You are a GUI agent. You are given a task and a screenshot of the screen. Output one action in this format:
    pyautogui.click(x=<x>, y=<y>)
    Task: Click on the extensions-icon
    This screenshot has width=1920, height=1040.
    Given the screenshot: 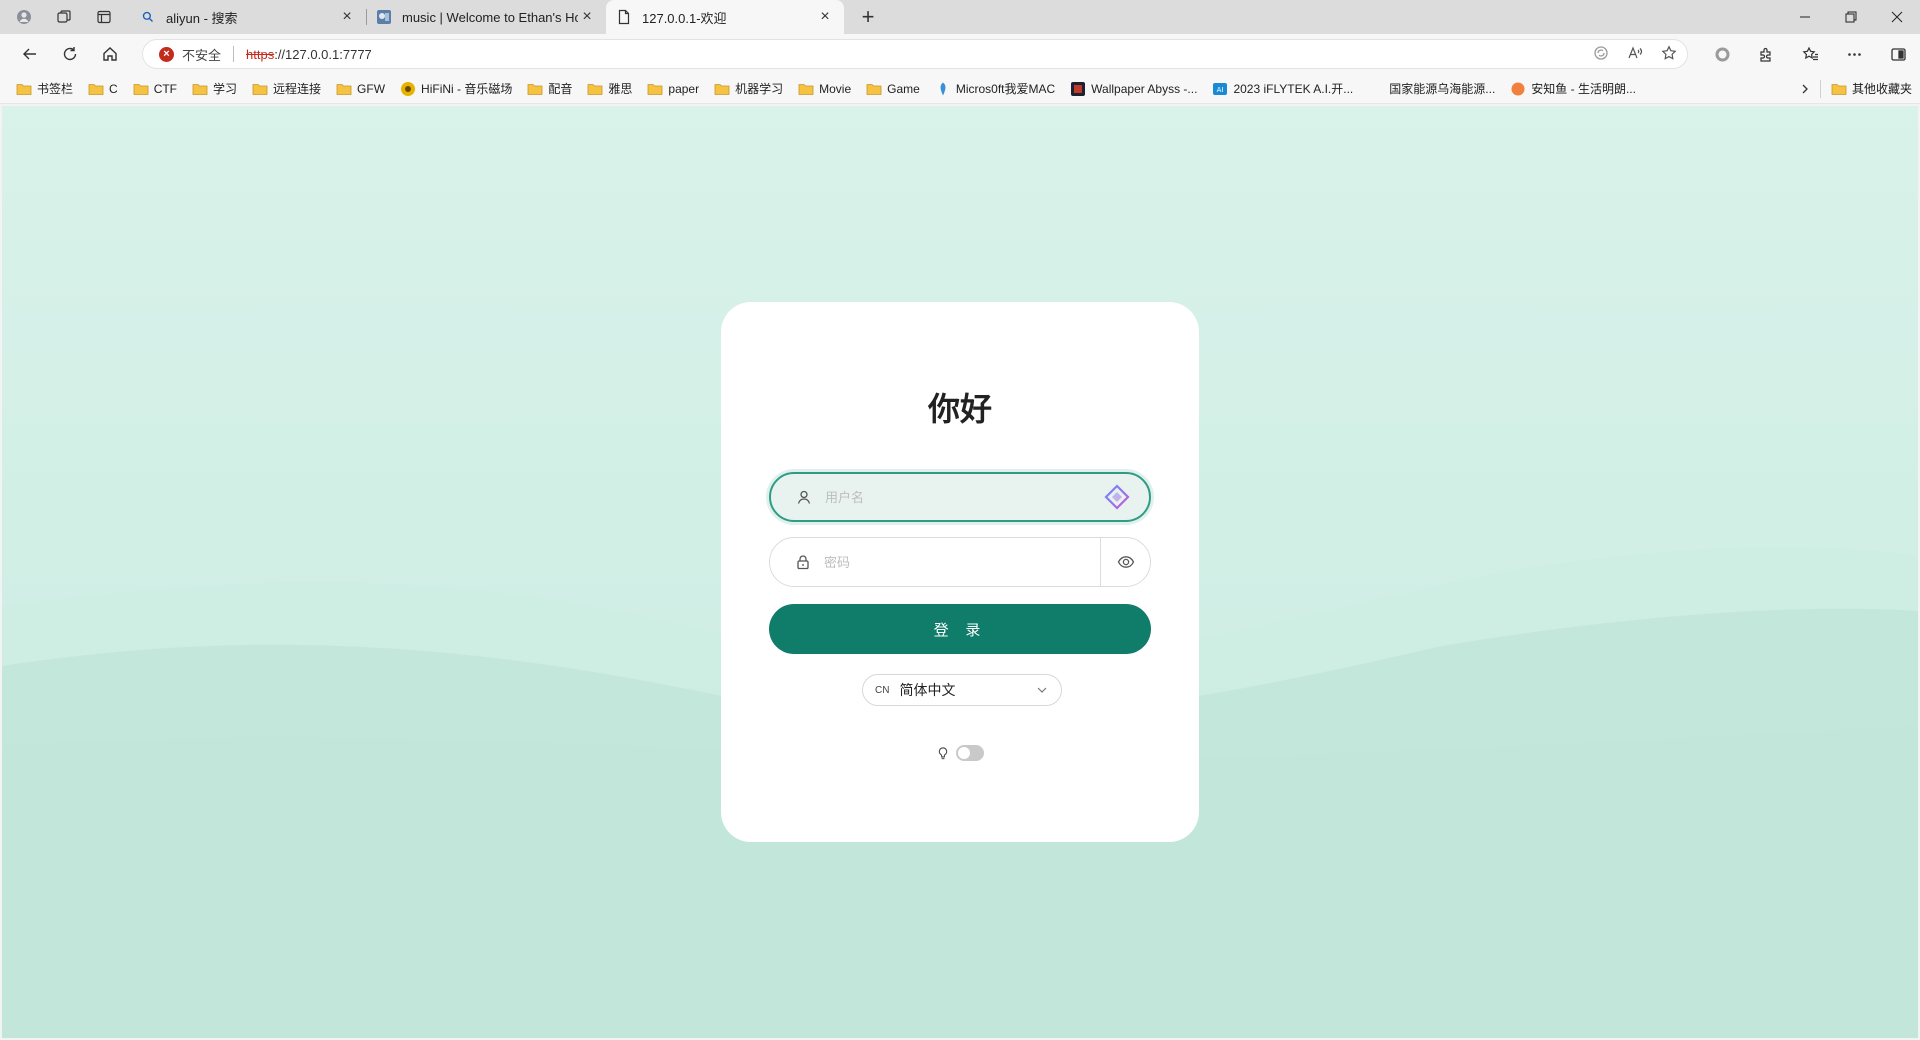 What is the action you would take?
    pyautogui.click(x=1766, y=54)
    